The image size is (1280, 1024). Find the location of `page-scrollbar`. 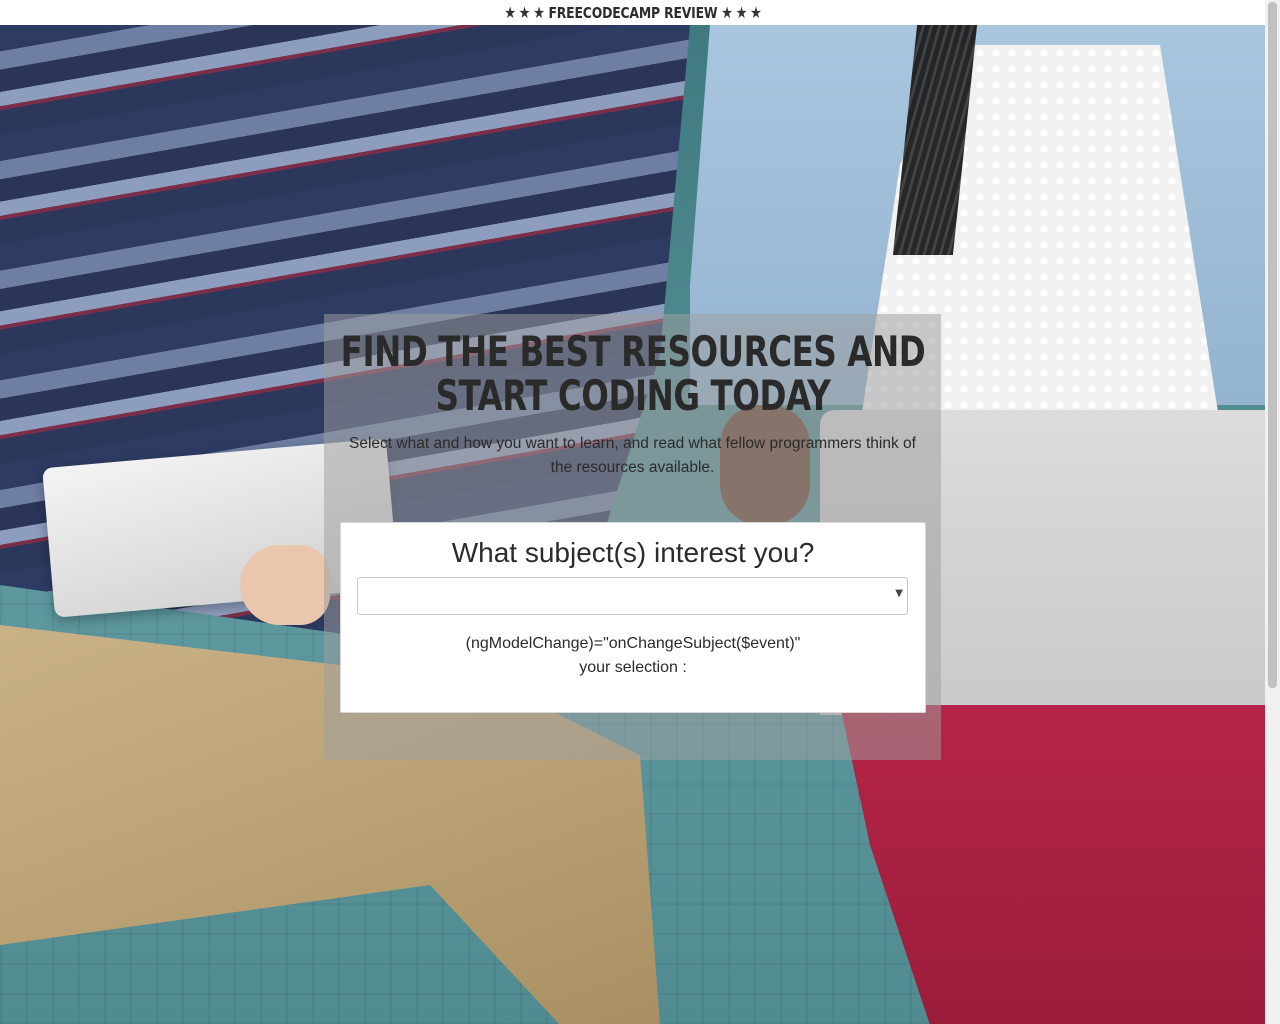

page-scrollbar is located at coordinates (1272, 512).